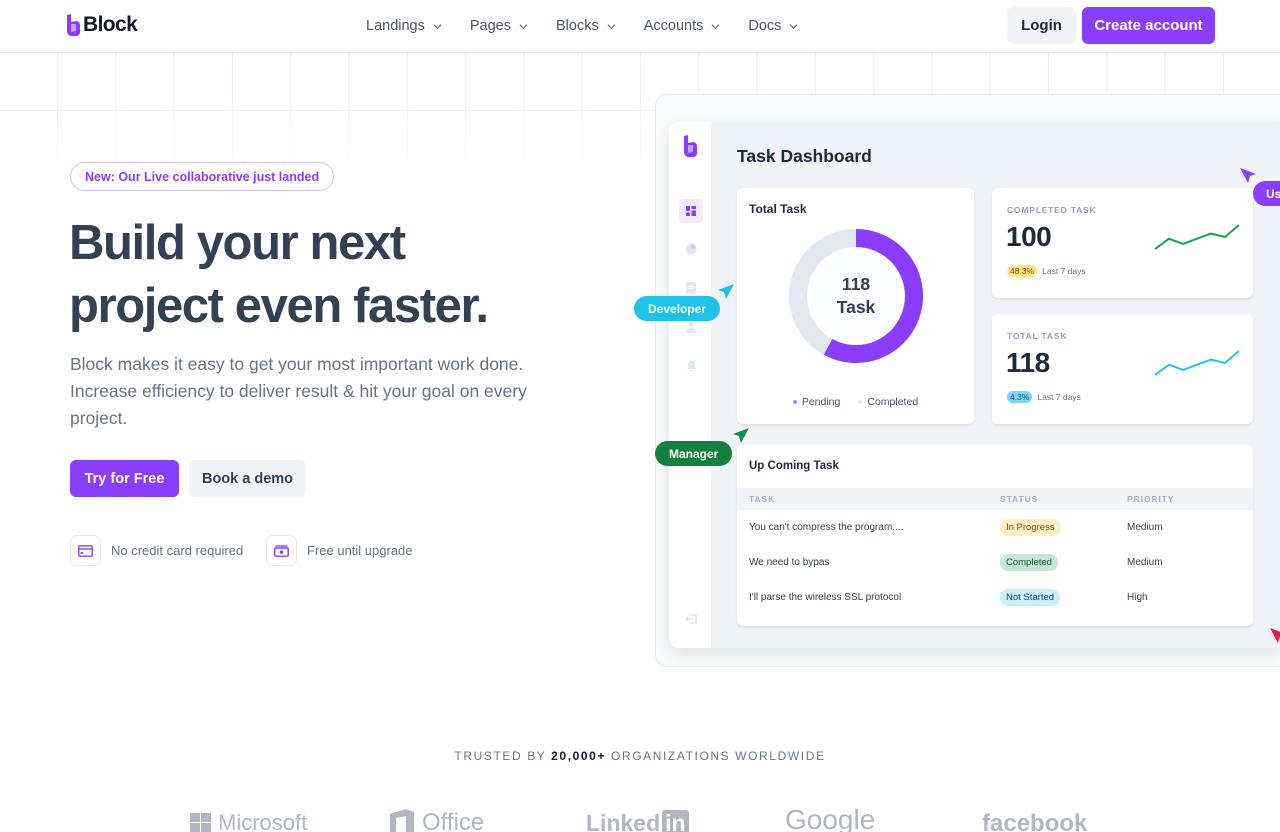  I want to click on donut-value: 118, so click(856, 284).